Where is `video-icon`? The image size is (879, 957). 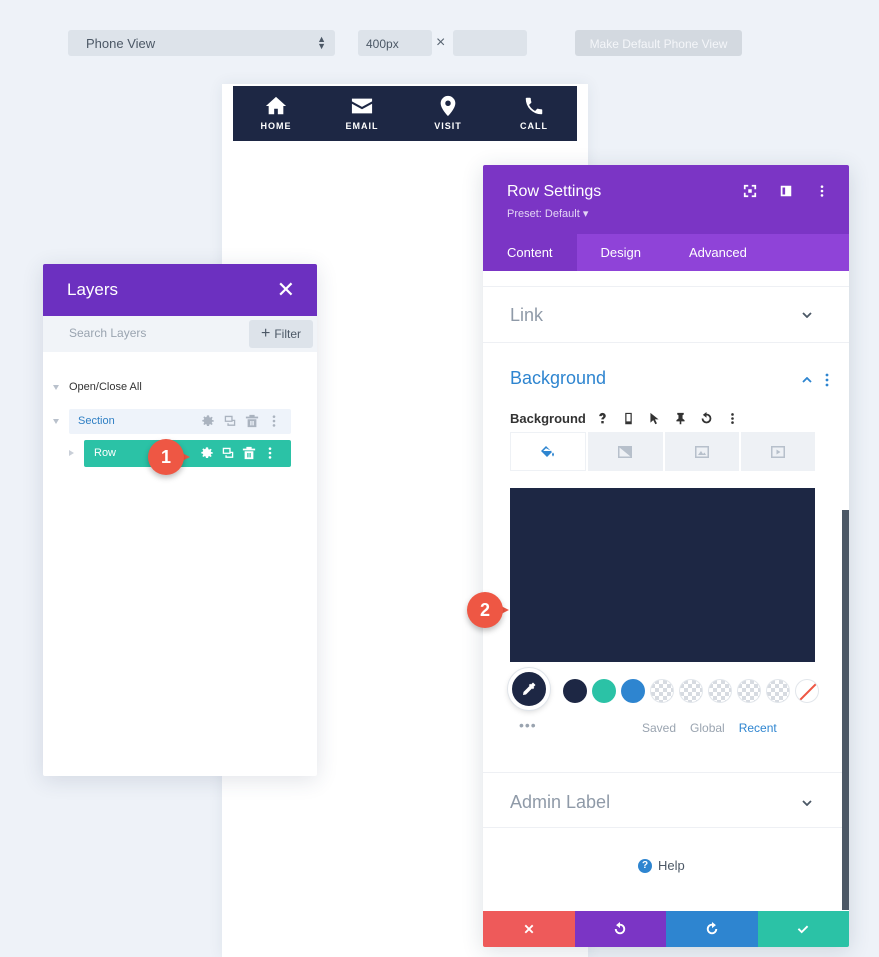 video-icon is located at coordinates (777, 451).